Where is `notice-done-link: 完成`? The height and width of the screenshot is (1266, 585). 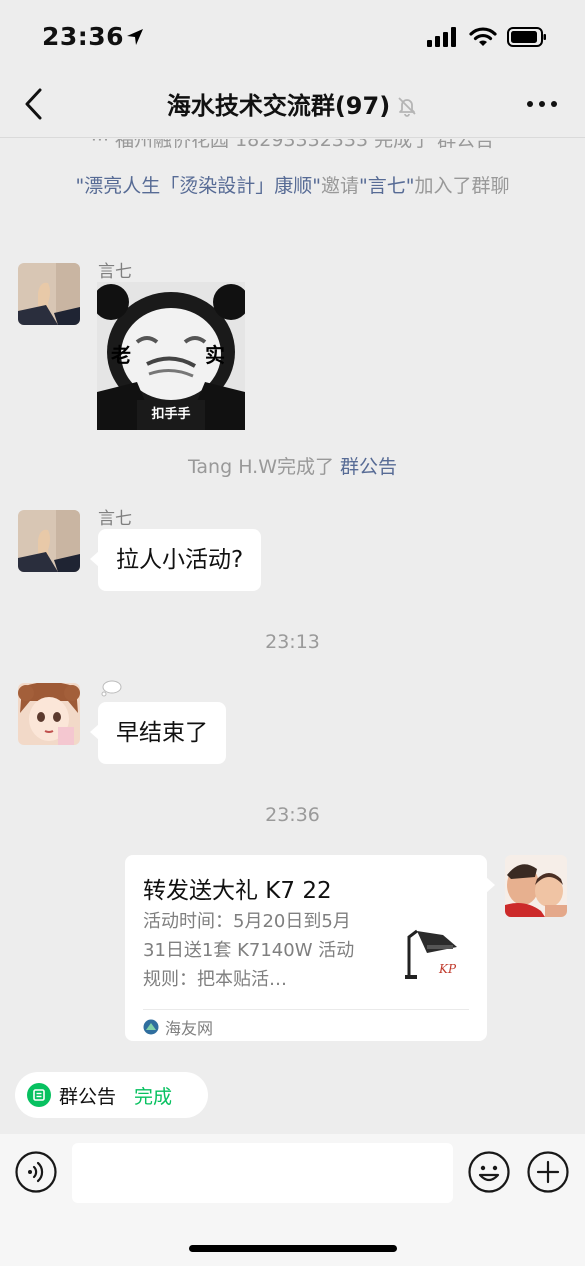
notice-done-link: 完成 is located at coordinates (153, 1095).